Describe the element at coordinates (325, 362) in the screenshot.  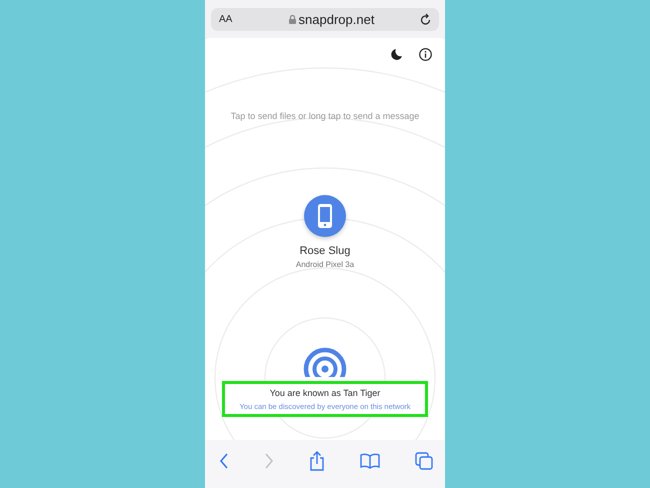
I see `broadcast-logo-icon` at that location.